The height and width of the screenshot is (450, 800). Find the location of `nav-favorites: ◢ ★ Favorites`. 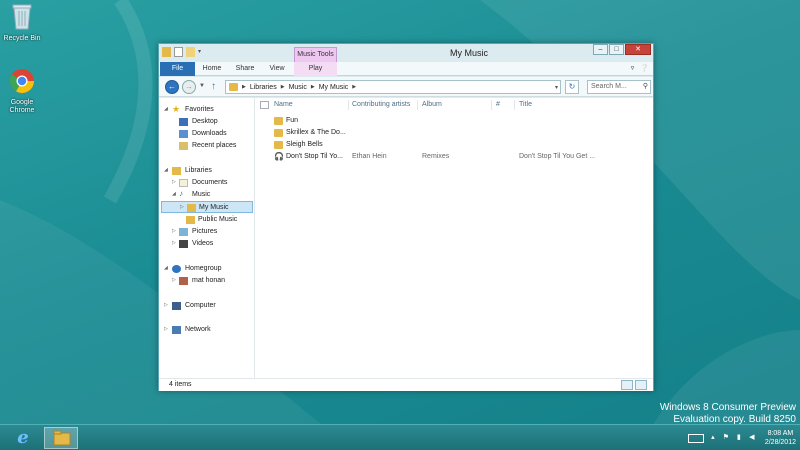

nav-favorites: ◢ ★ Favorites is located at coordinates (207, 109).